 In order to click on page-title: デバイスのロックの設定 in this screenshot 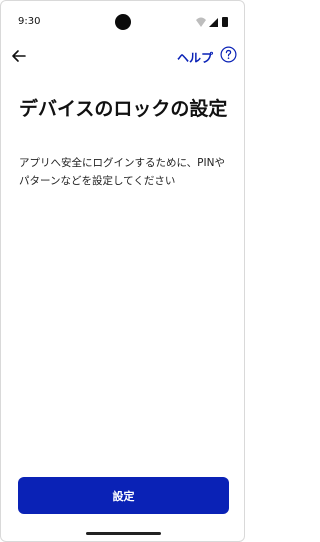, I will do `click(123, 109)`.